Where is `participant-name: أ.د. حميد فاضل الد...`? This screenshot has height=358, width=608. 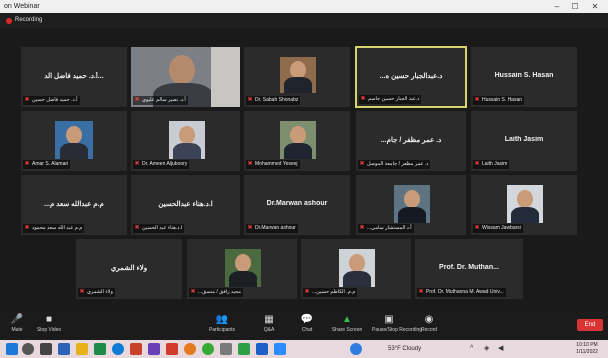
participant-name: أ.د. حميد فاضل الد... is located at coordinates (74, 77).